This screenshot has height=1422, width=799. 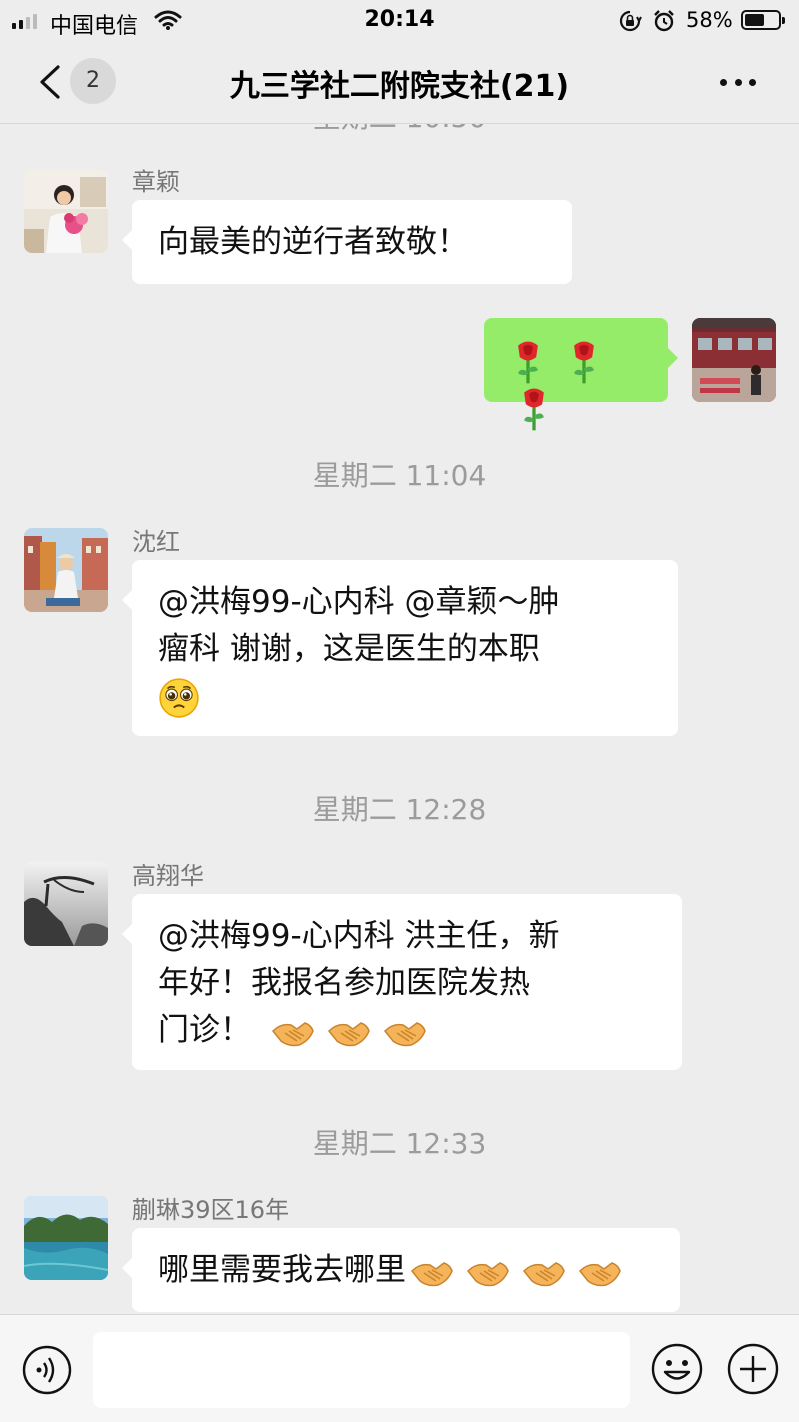 I want to click on message-input, so click(x=361, y=1370).